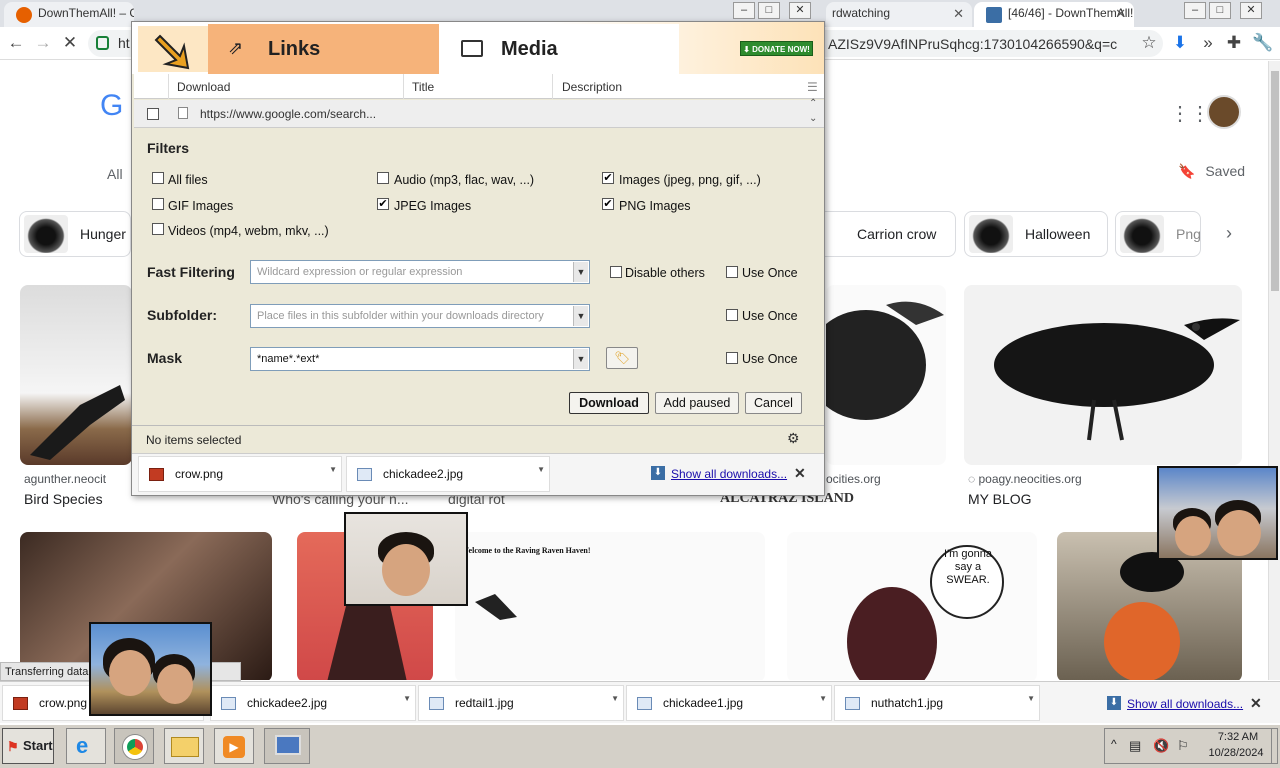 This screenshot has height=768, width=1280. Describe the element at coordinates (65, 479) in the screenshot. I see `result-source: agunther.neocit` at that location.